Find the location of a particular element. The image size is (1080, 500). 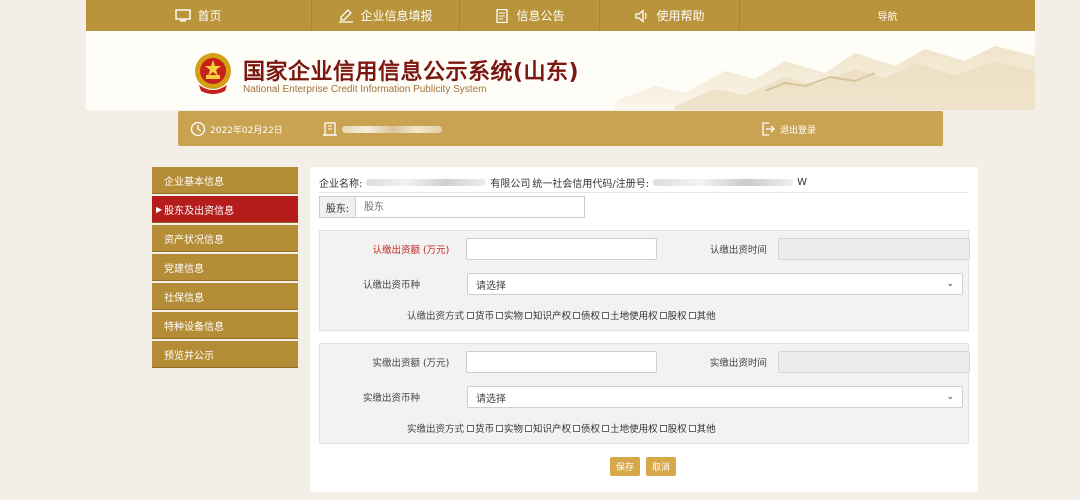

logout-icon is located at coordinates (768, 129).